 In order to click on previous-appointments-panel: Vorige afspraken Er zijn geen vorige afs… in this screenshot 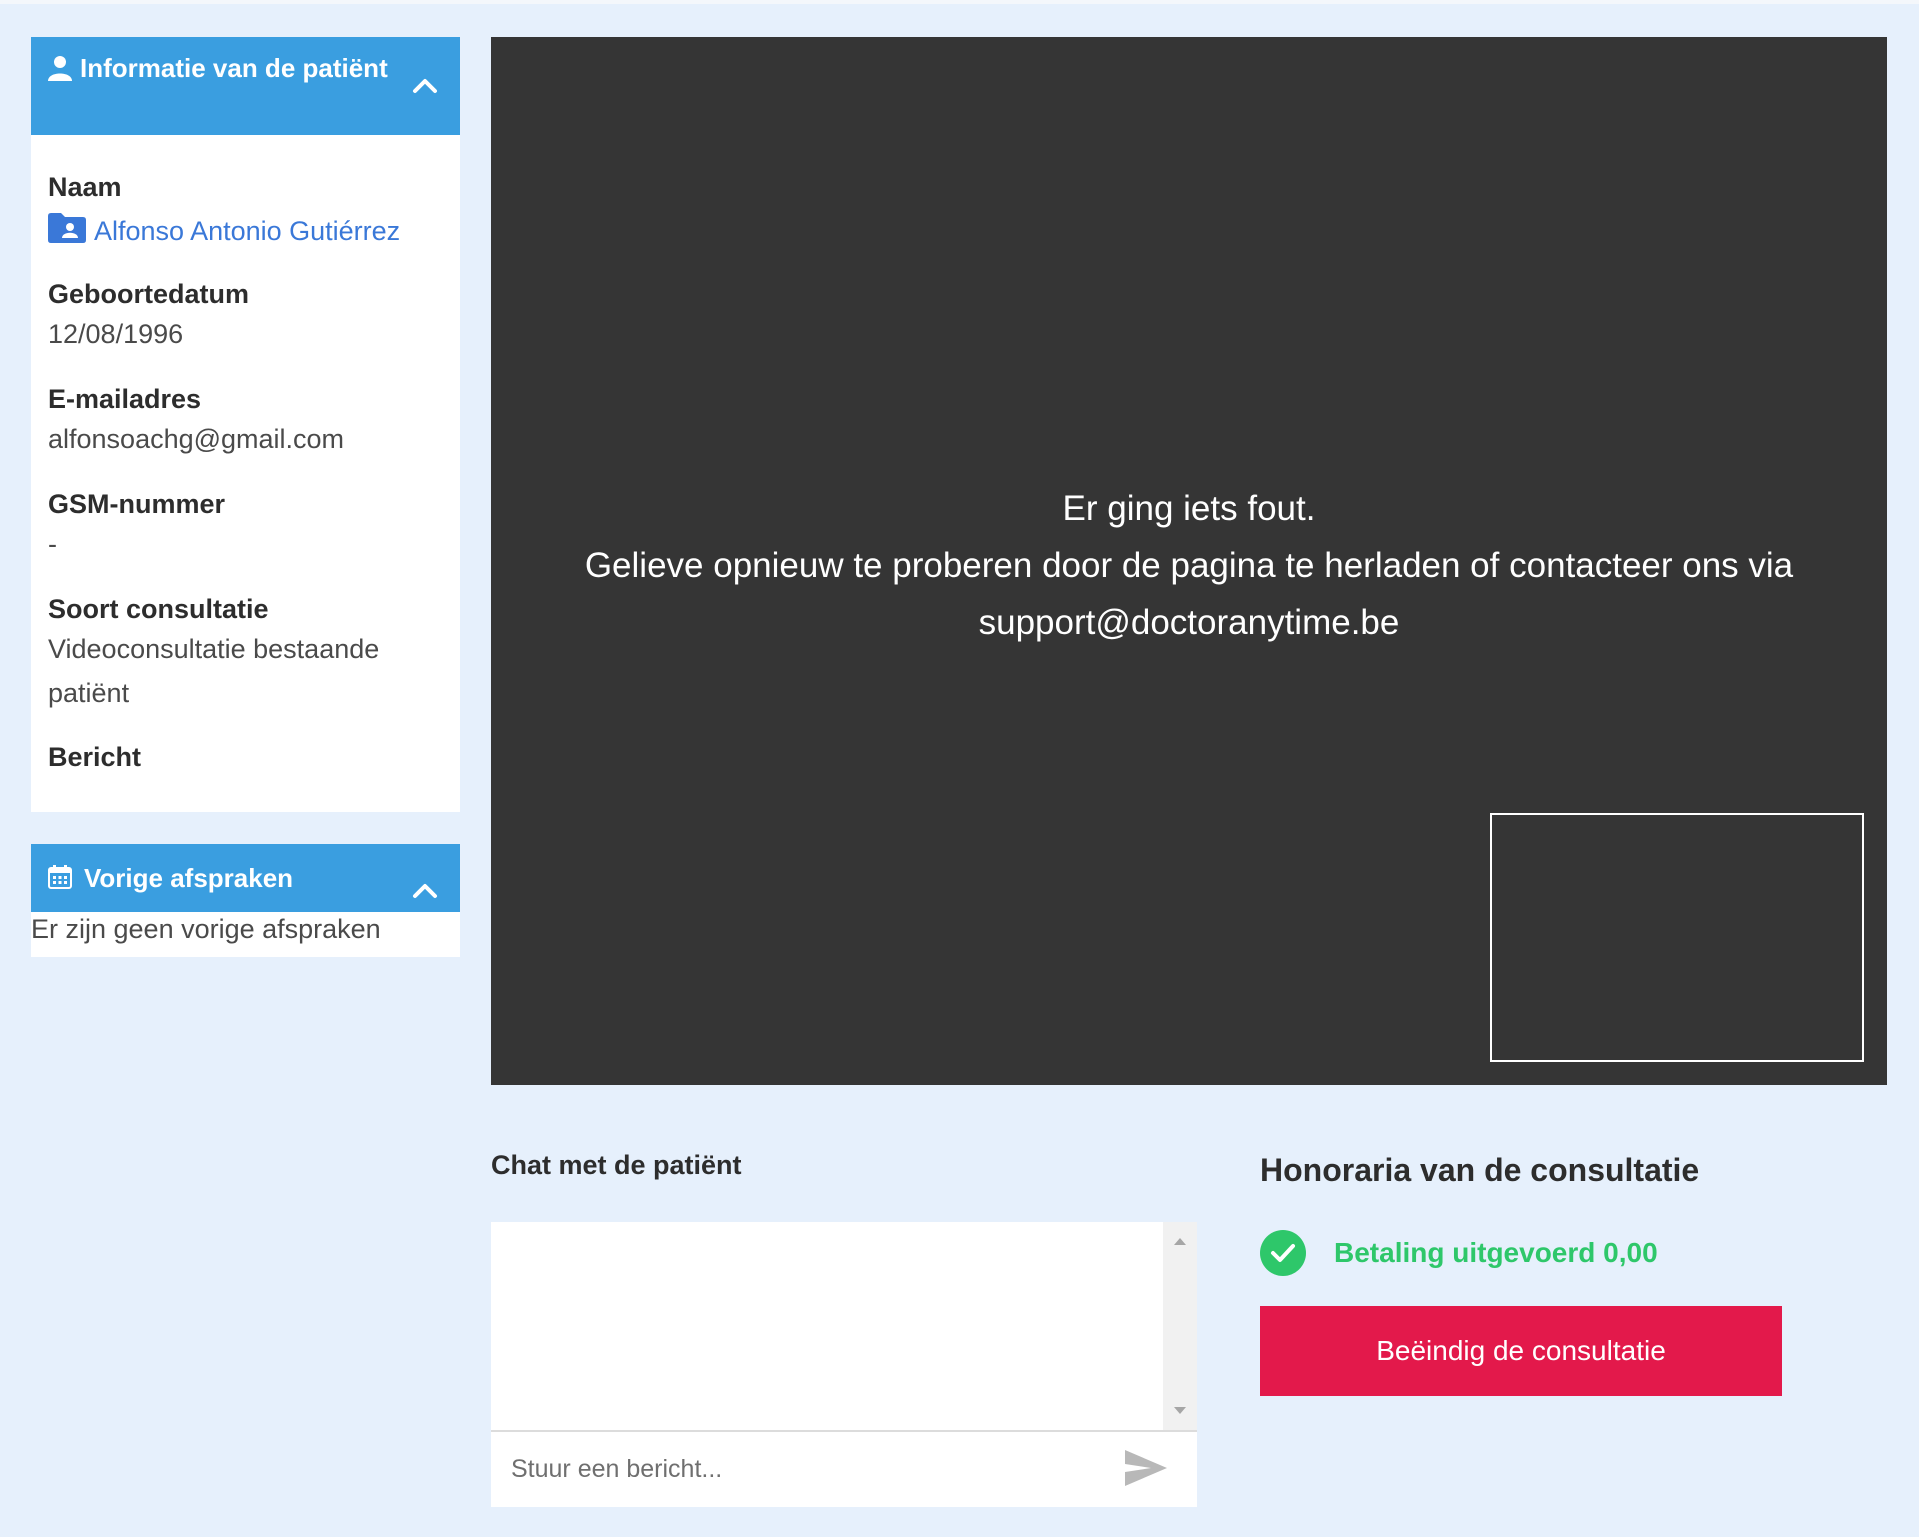, I will do `click(245, 900)`.